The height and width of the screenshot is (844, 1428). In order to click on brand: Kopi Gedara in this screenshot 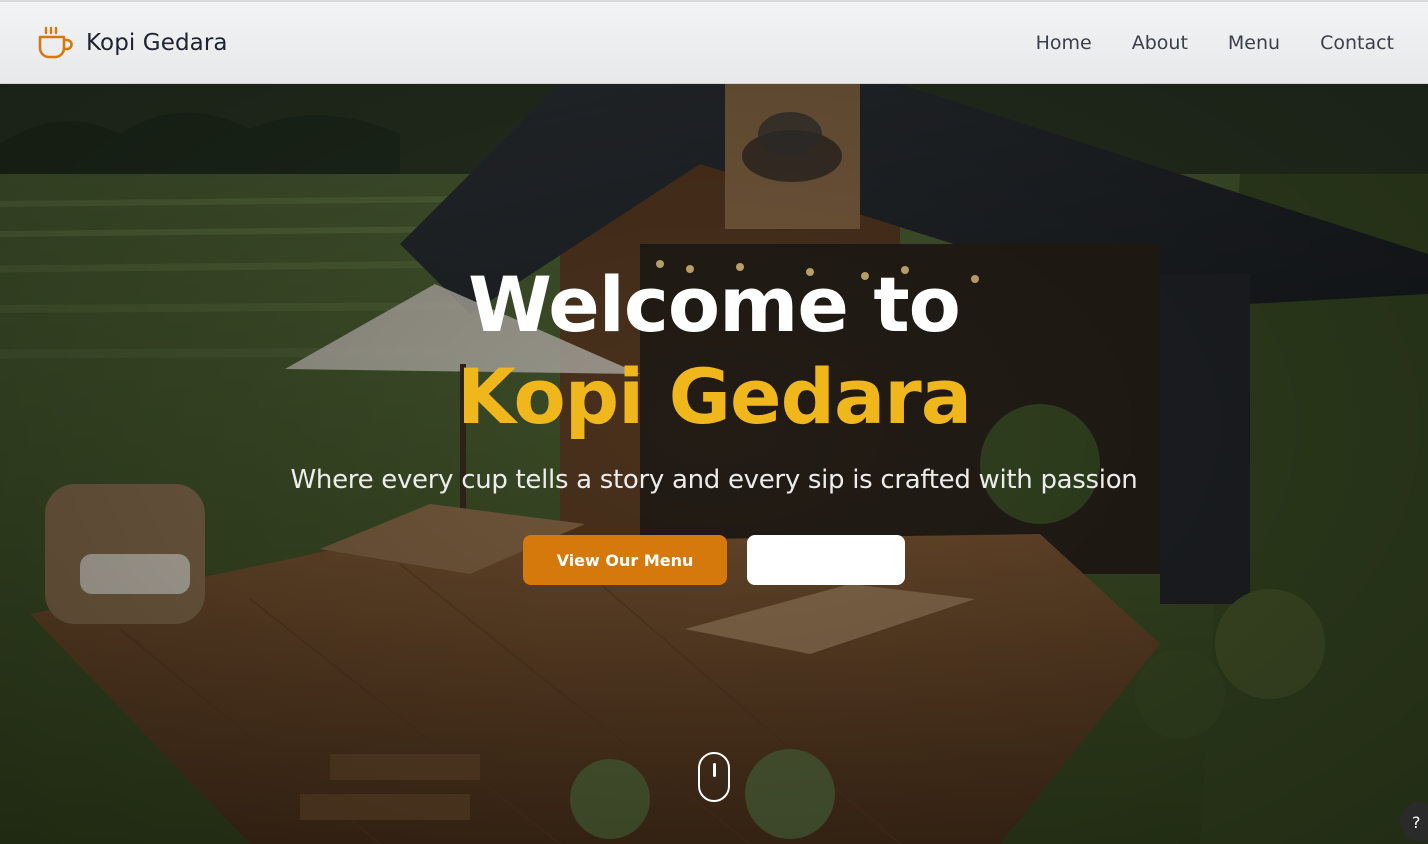, I will do `click(132, 43)`.